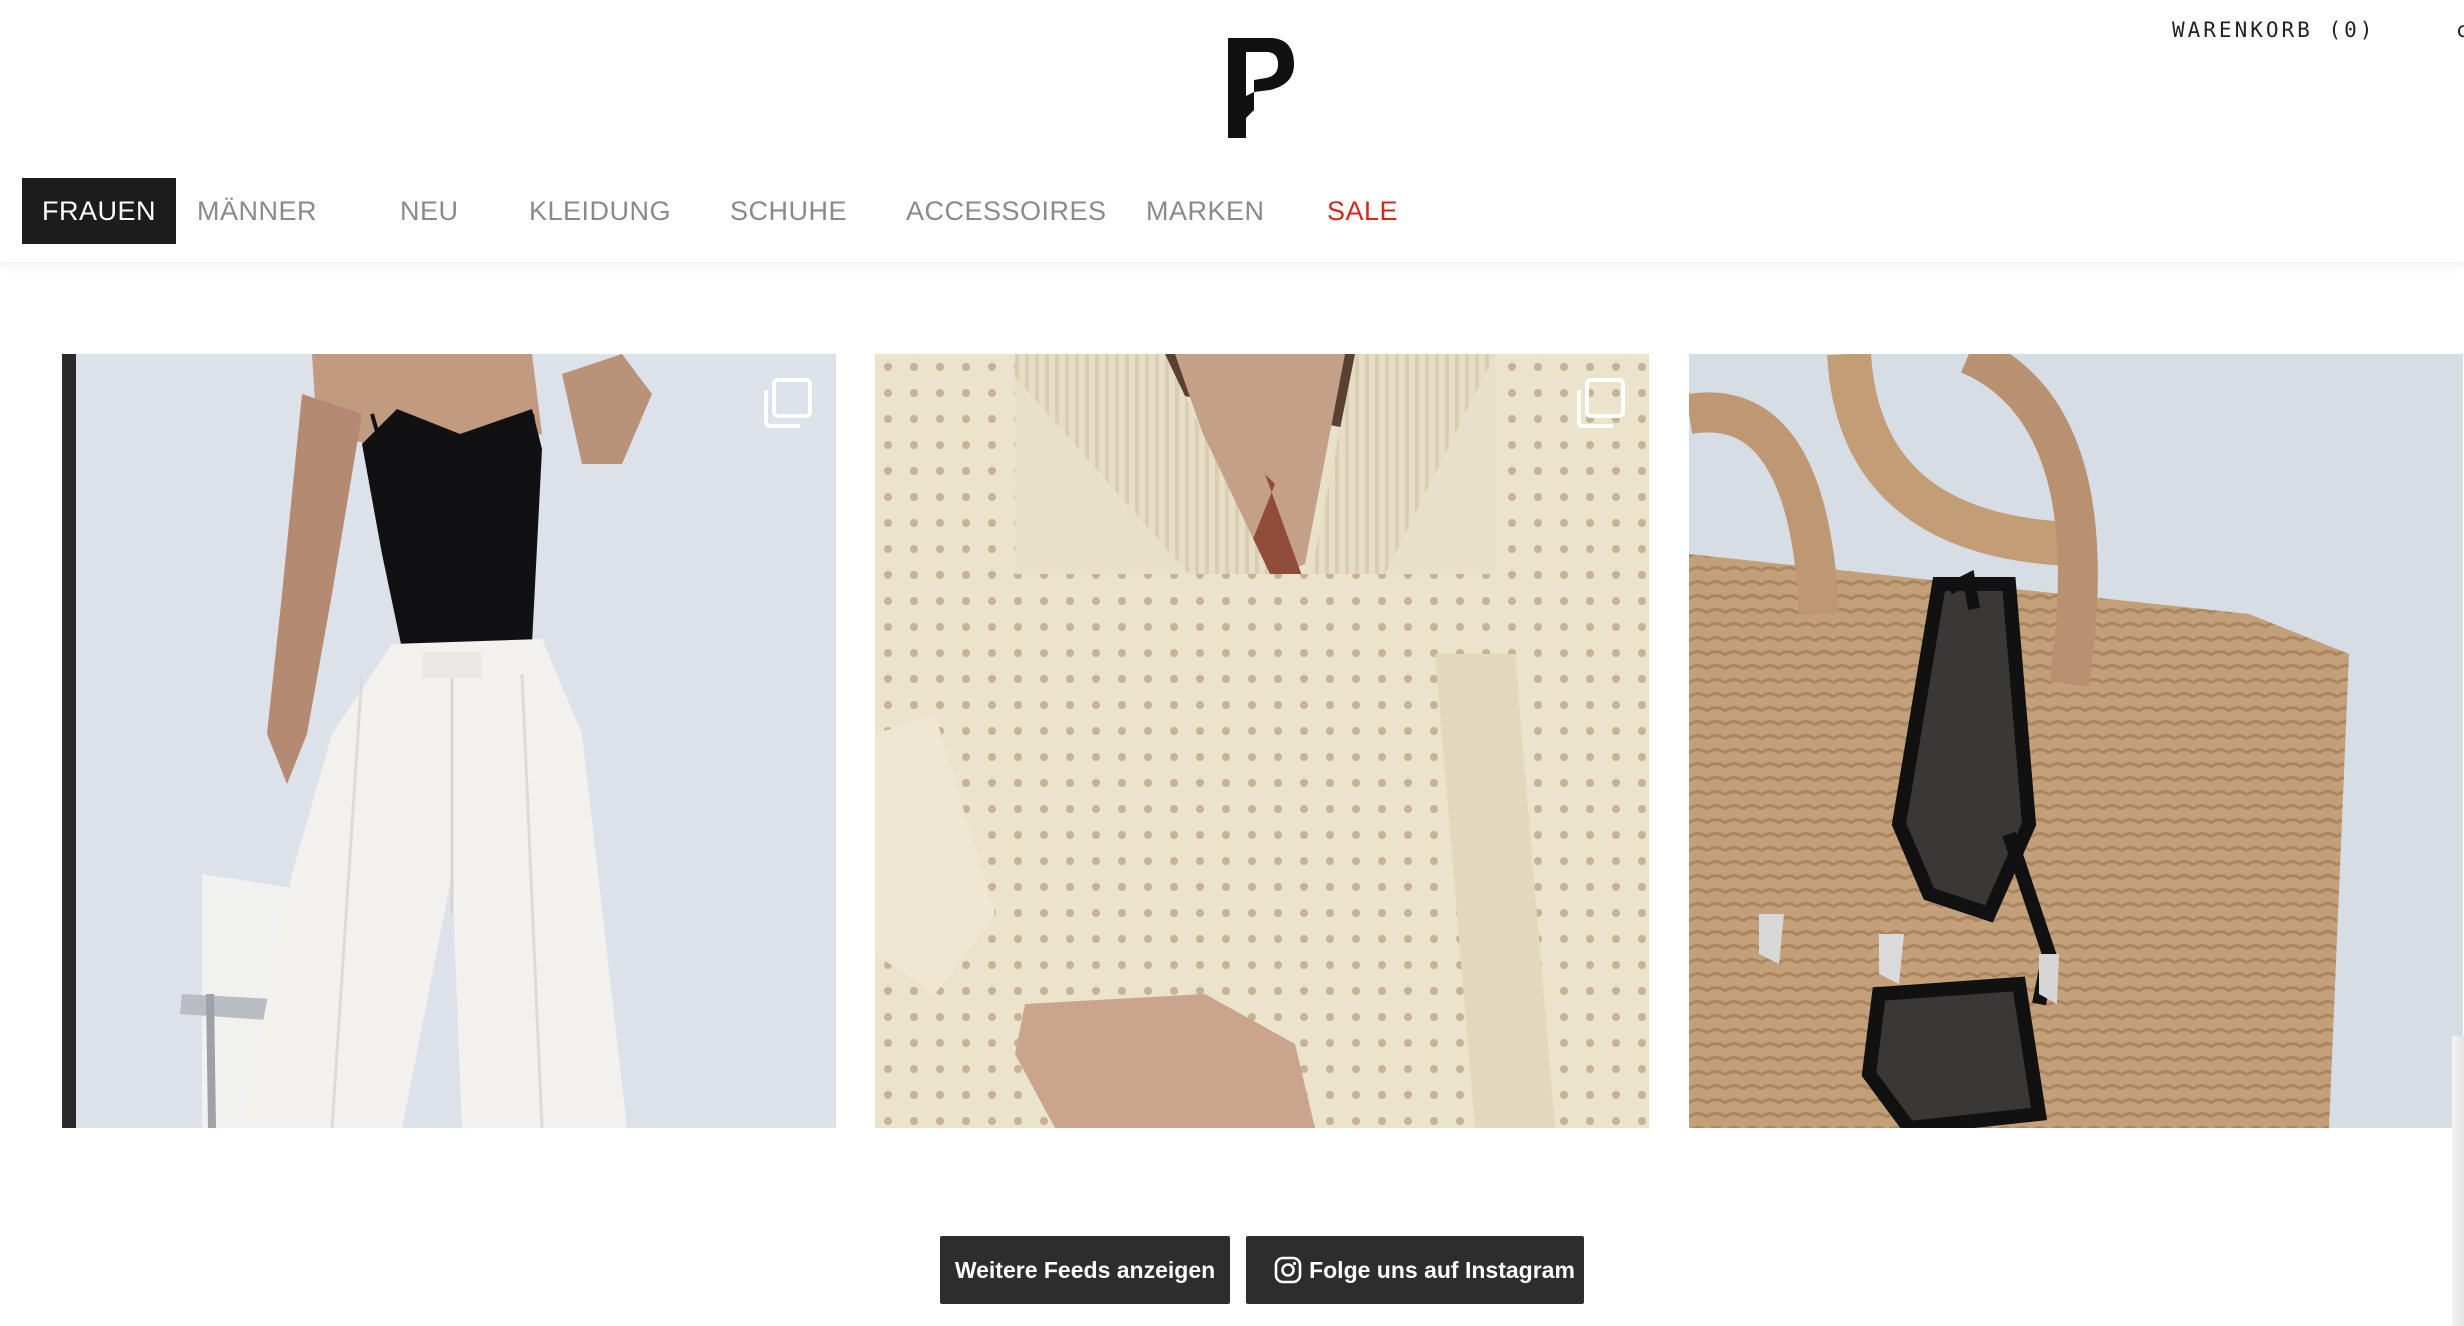  Describe the element at coordinates (1006, 211) in the screenshot. I see `nav-item-accessoires: ACCESSOIRES` at that location.